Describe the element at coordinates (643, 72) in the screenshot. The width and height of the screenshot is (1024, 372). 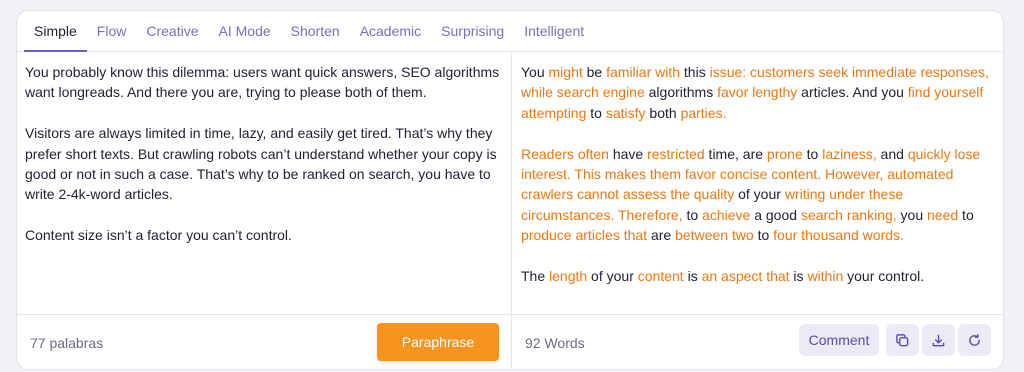
I see `changed-phrase: familiar with` at that location.